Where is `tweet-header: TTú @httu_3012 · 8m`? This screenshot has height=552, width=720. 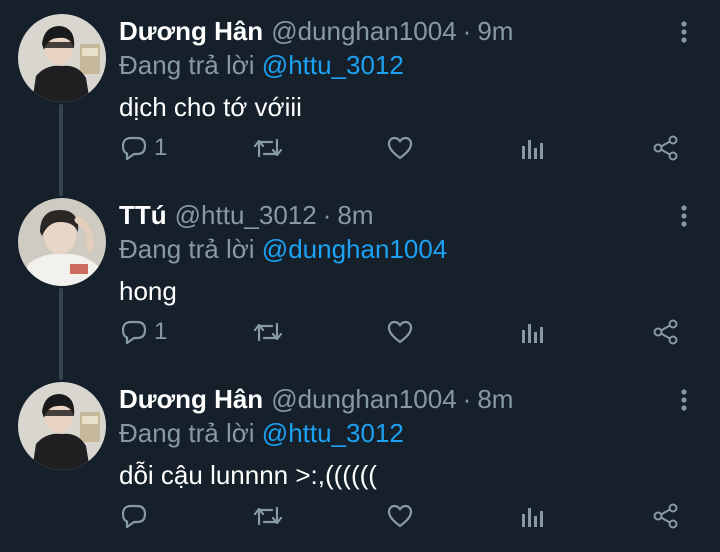 tweet-header: TTú @httu_3012 · 8m is located at coordinates (246, 215).